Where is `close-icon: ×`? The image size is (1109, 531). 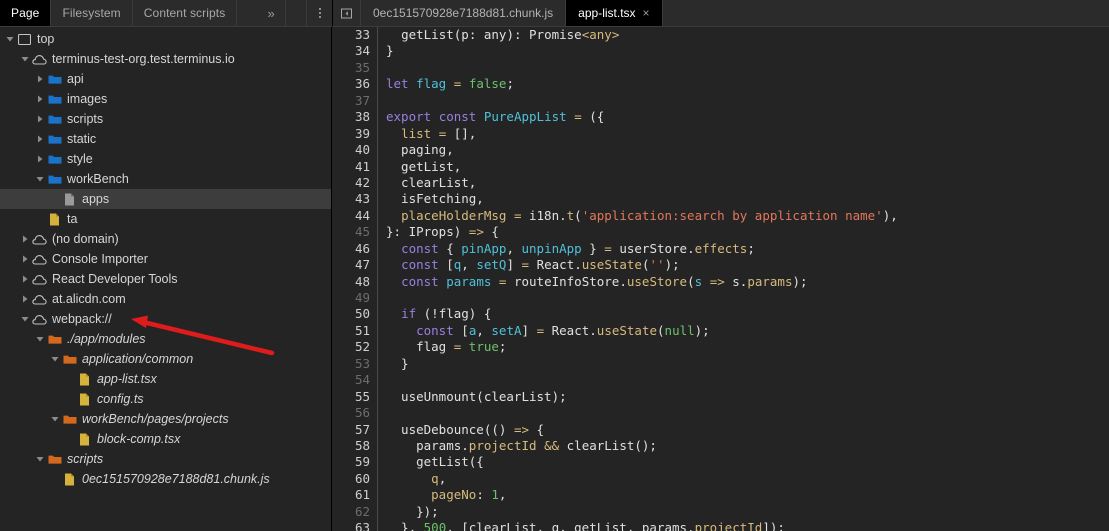 close-icon: × is located at coordinates (646, 13).